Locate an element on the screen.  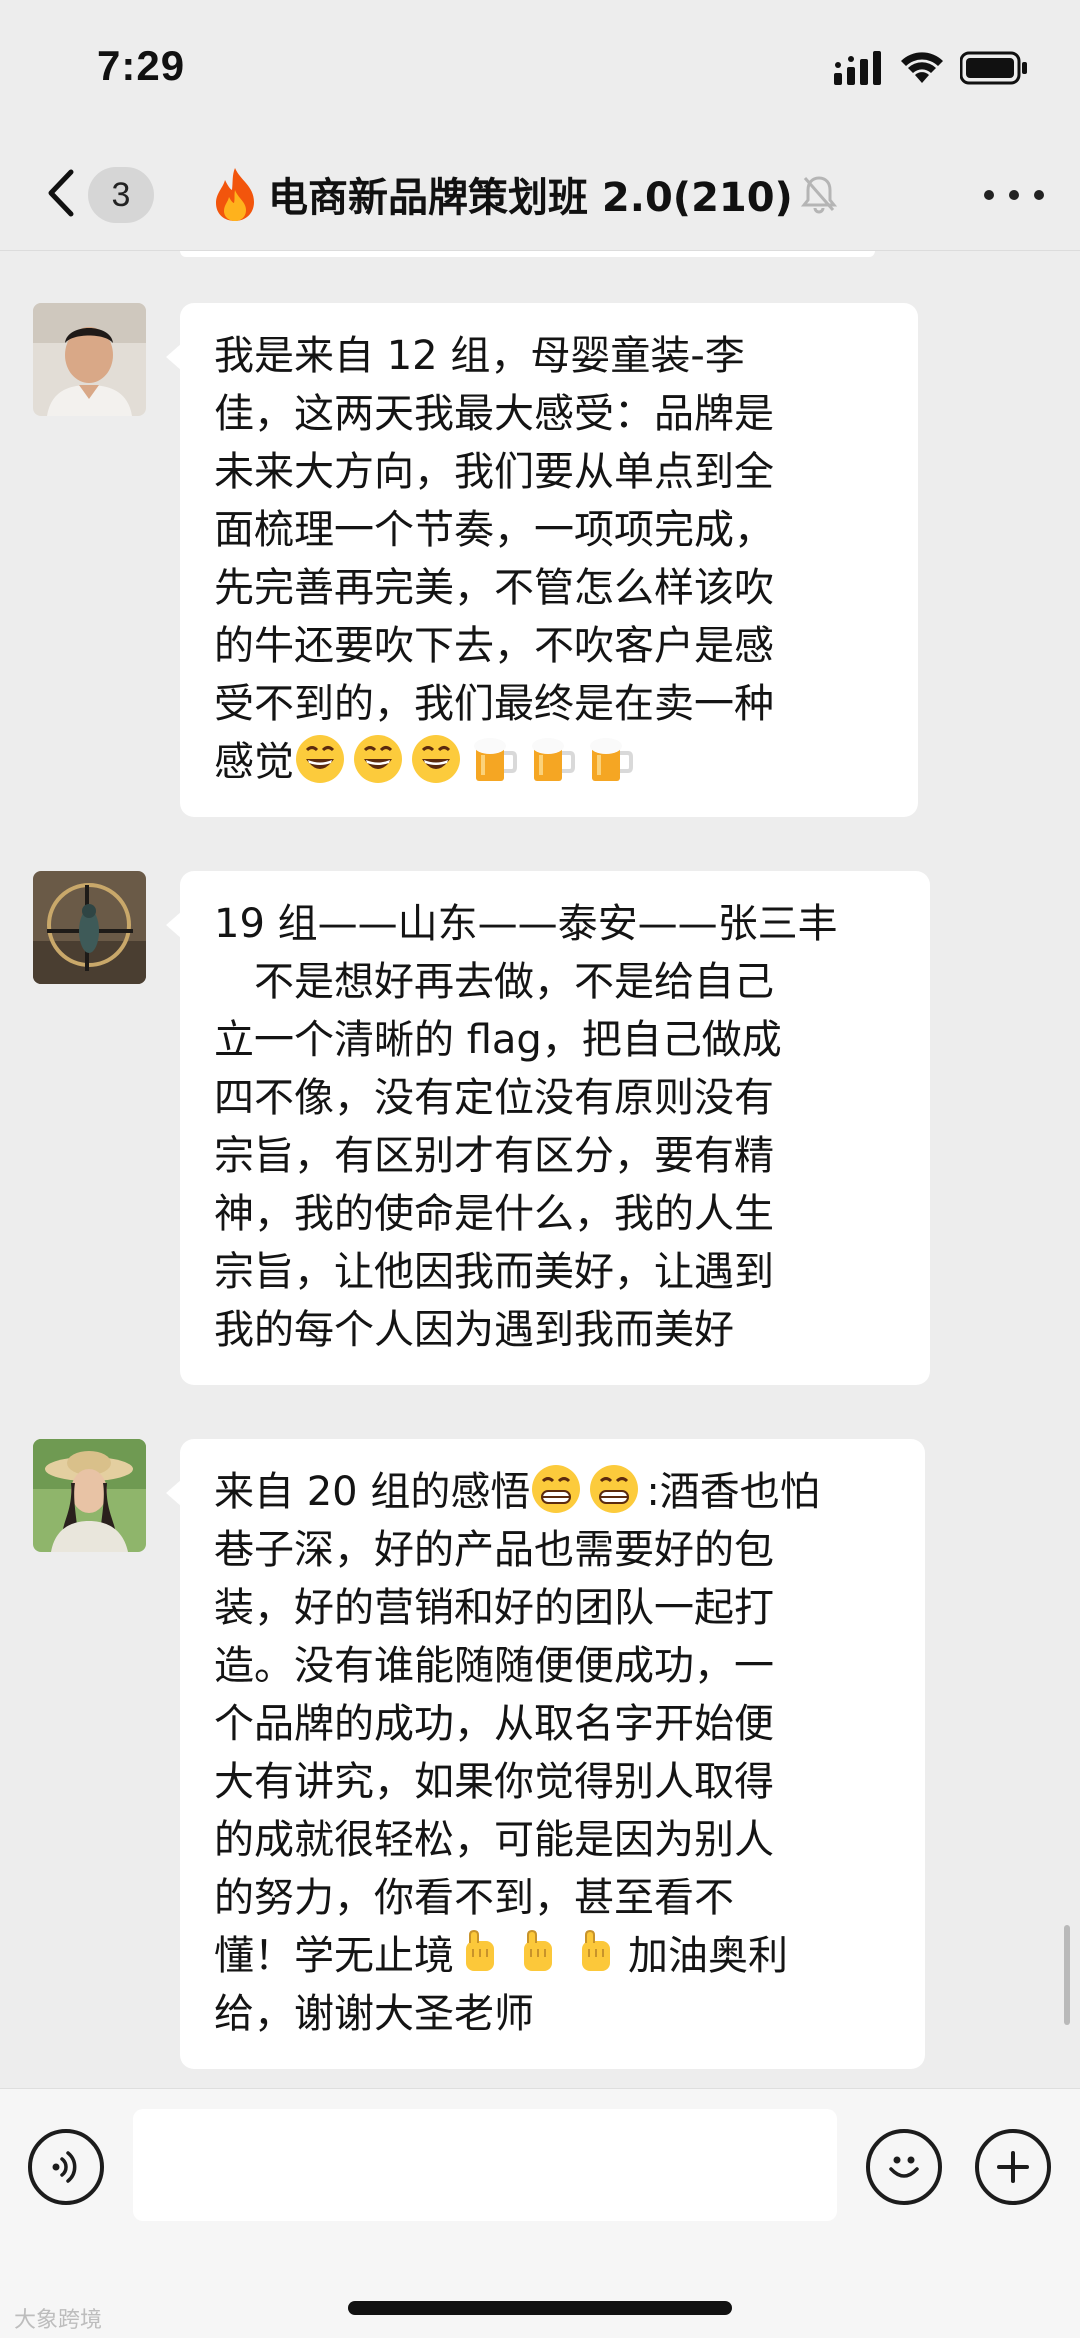
message-text-line: 佳，这两天我最大感受：品牌是 is located at coordinates (494, 414).